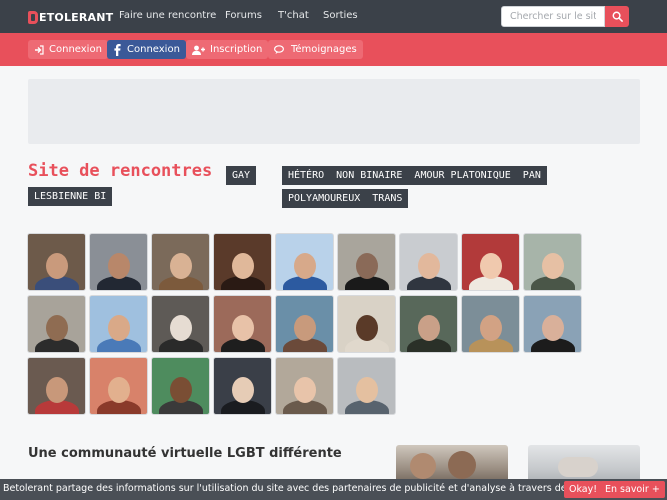 This screenshot has height=500, width=667. I want to click on logo-mark-icon, so click(33, 17).